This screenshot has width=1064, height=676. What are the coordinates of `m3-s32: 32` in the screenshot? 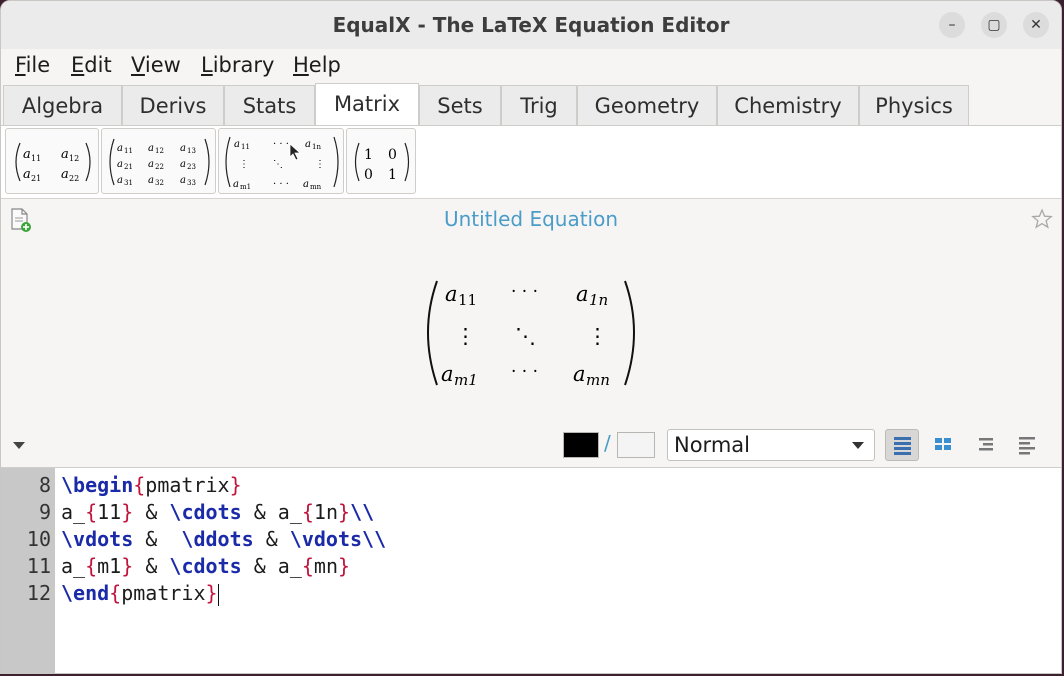 It's located at (159, 183).